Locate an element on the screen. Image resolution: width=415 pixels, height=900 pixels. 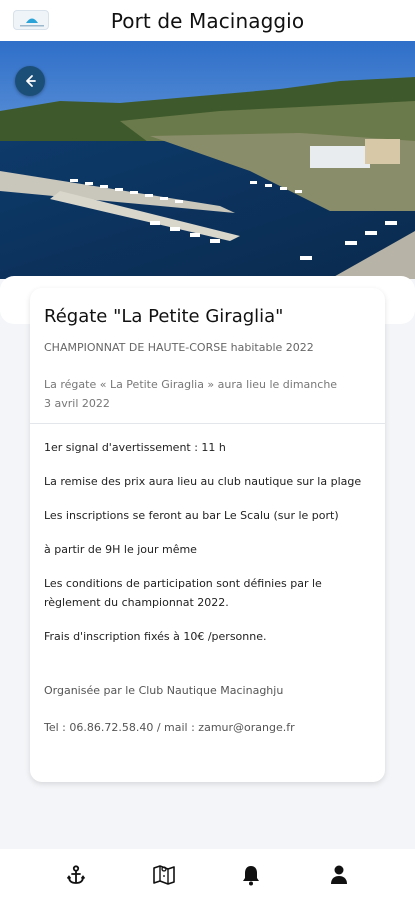
nav-item-notifications is located at coordinates (251, 875).